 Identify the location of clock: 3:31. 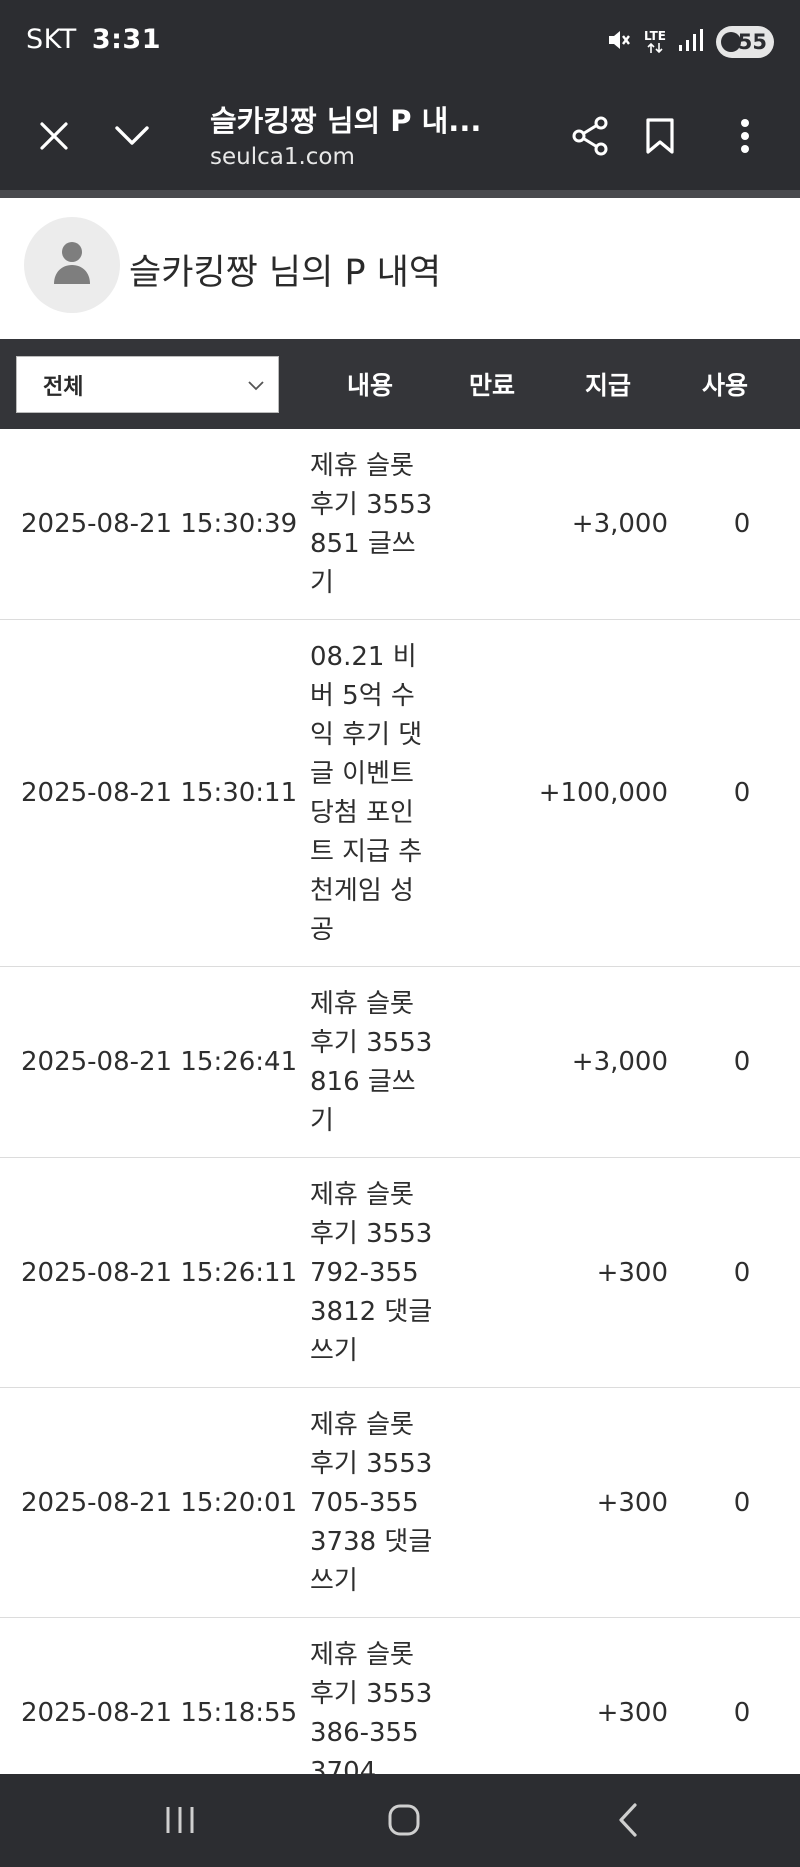
(126, 39).